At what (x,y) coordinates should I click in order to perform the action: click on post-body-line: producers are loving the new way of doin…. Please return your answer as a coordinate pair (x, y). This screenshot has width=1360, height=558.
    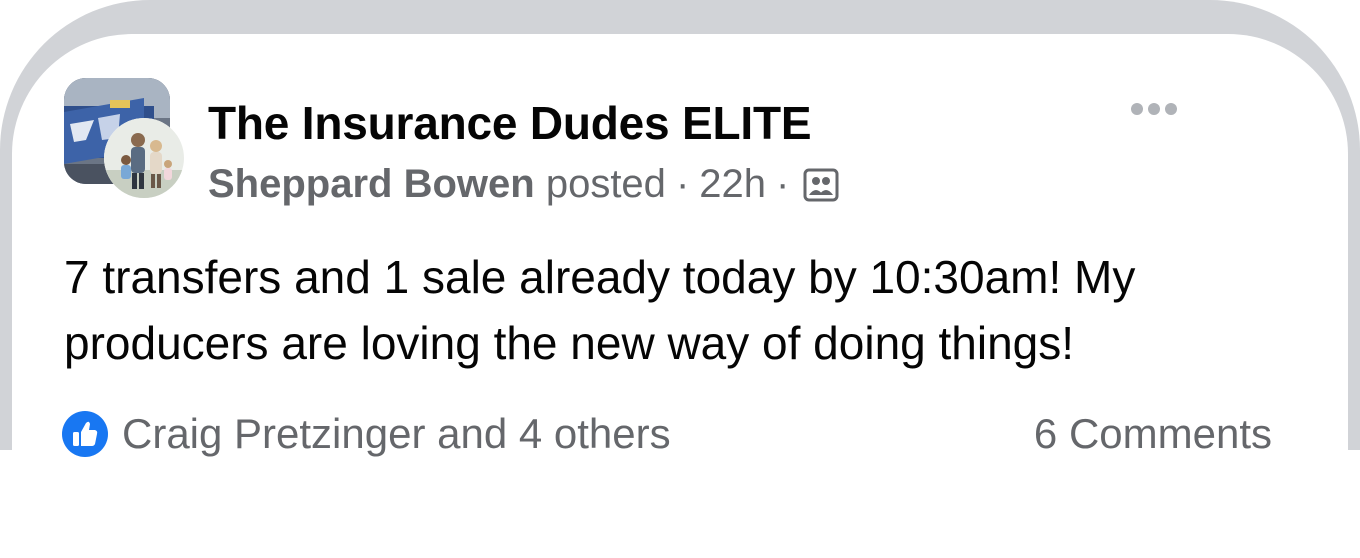
    Looking at the image, I should click on (569, 343).